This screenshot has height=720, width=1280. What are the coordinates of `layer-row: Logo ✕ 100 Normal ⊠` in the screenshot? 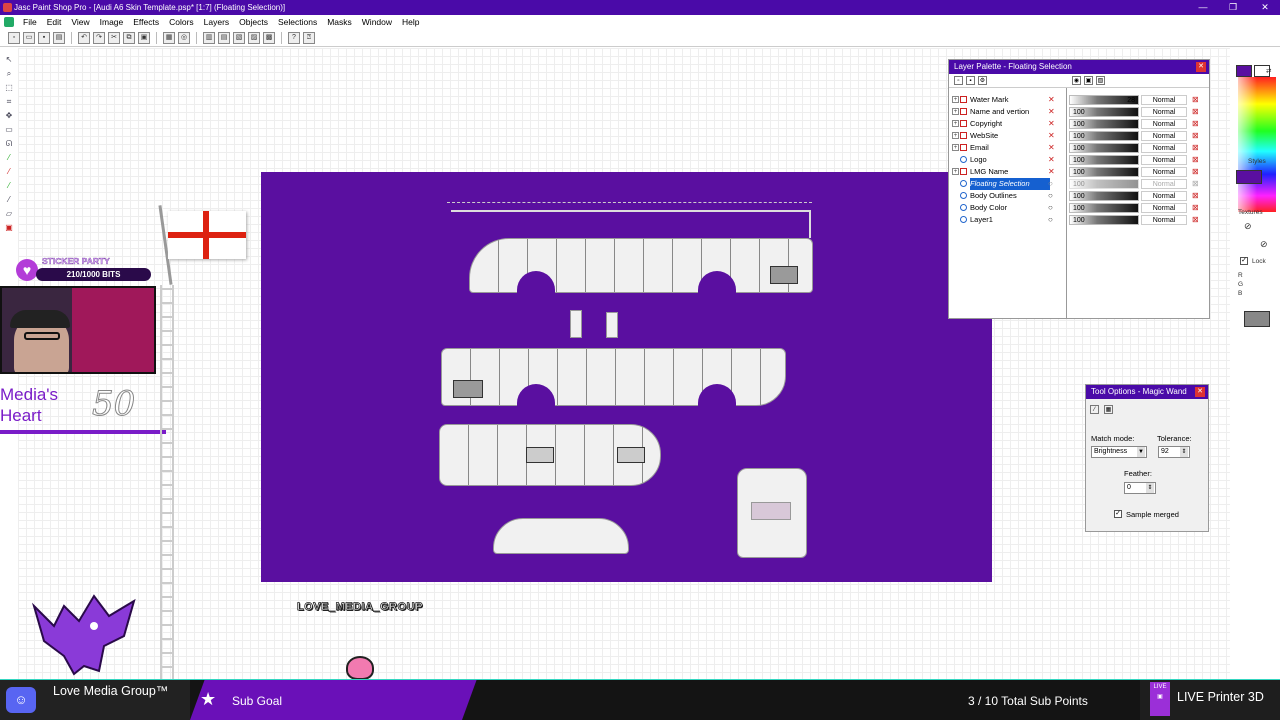 It's located at (1080, 160).